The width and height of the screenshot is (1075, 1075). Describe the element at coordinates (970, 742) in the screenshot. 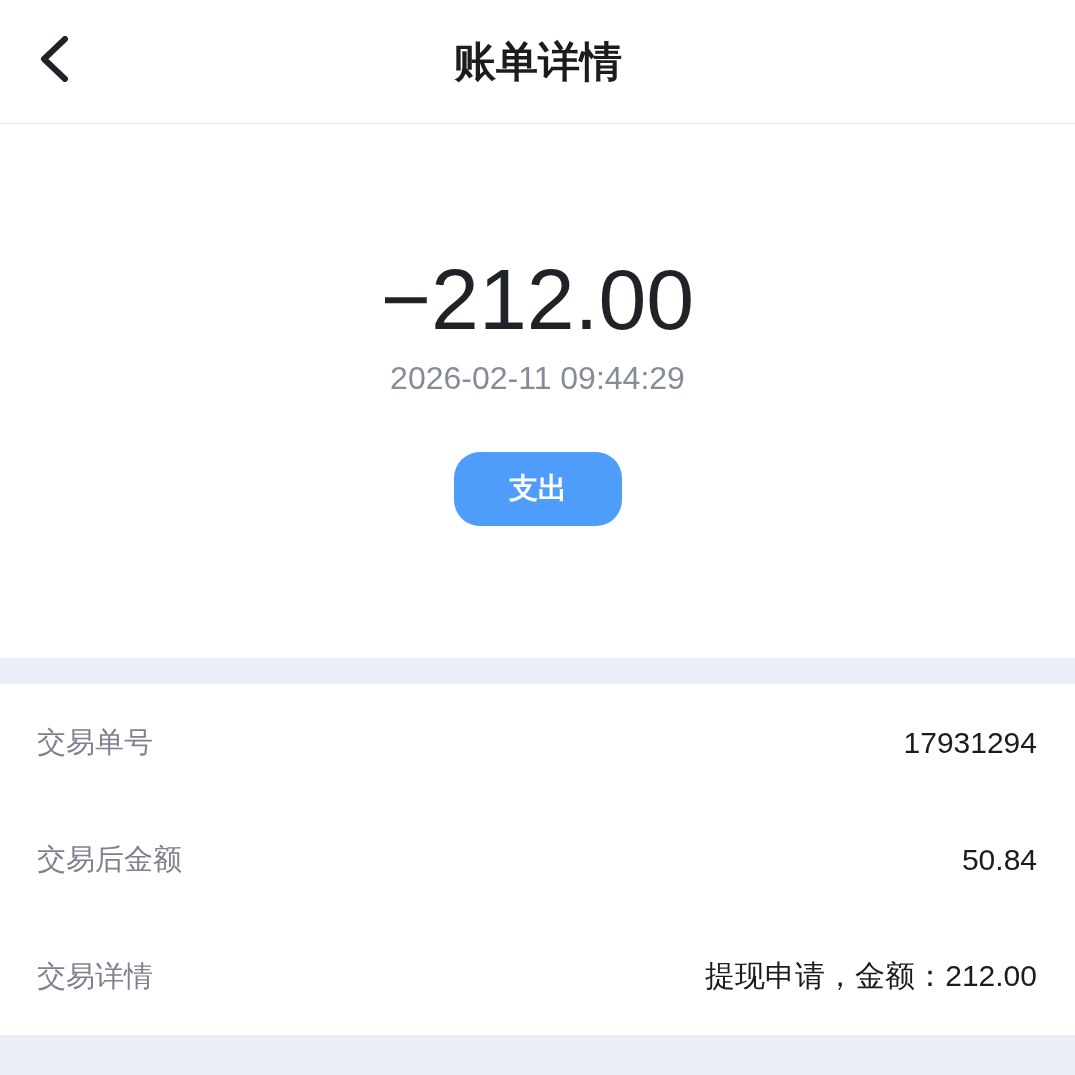

I see `detail-value: 17931294` at that location.